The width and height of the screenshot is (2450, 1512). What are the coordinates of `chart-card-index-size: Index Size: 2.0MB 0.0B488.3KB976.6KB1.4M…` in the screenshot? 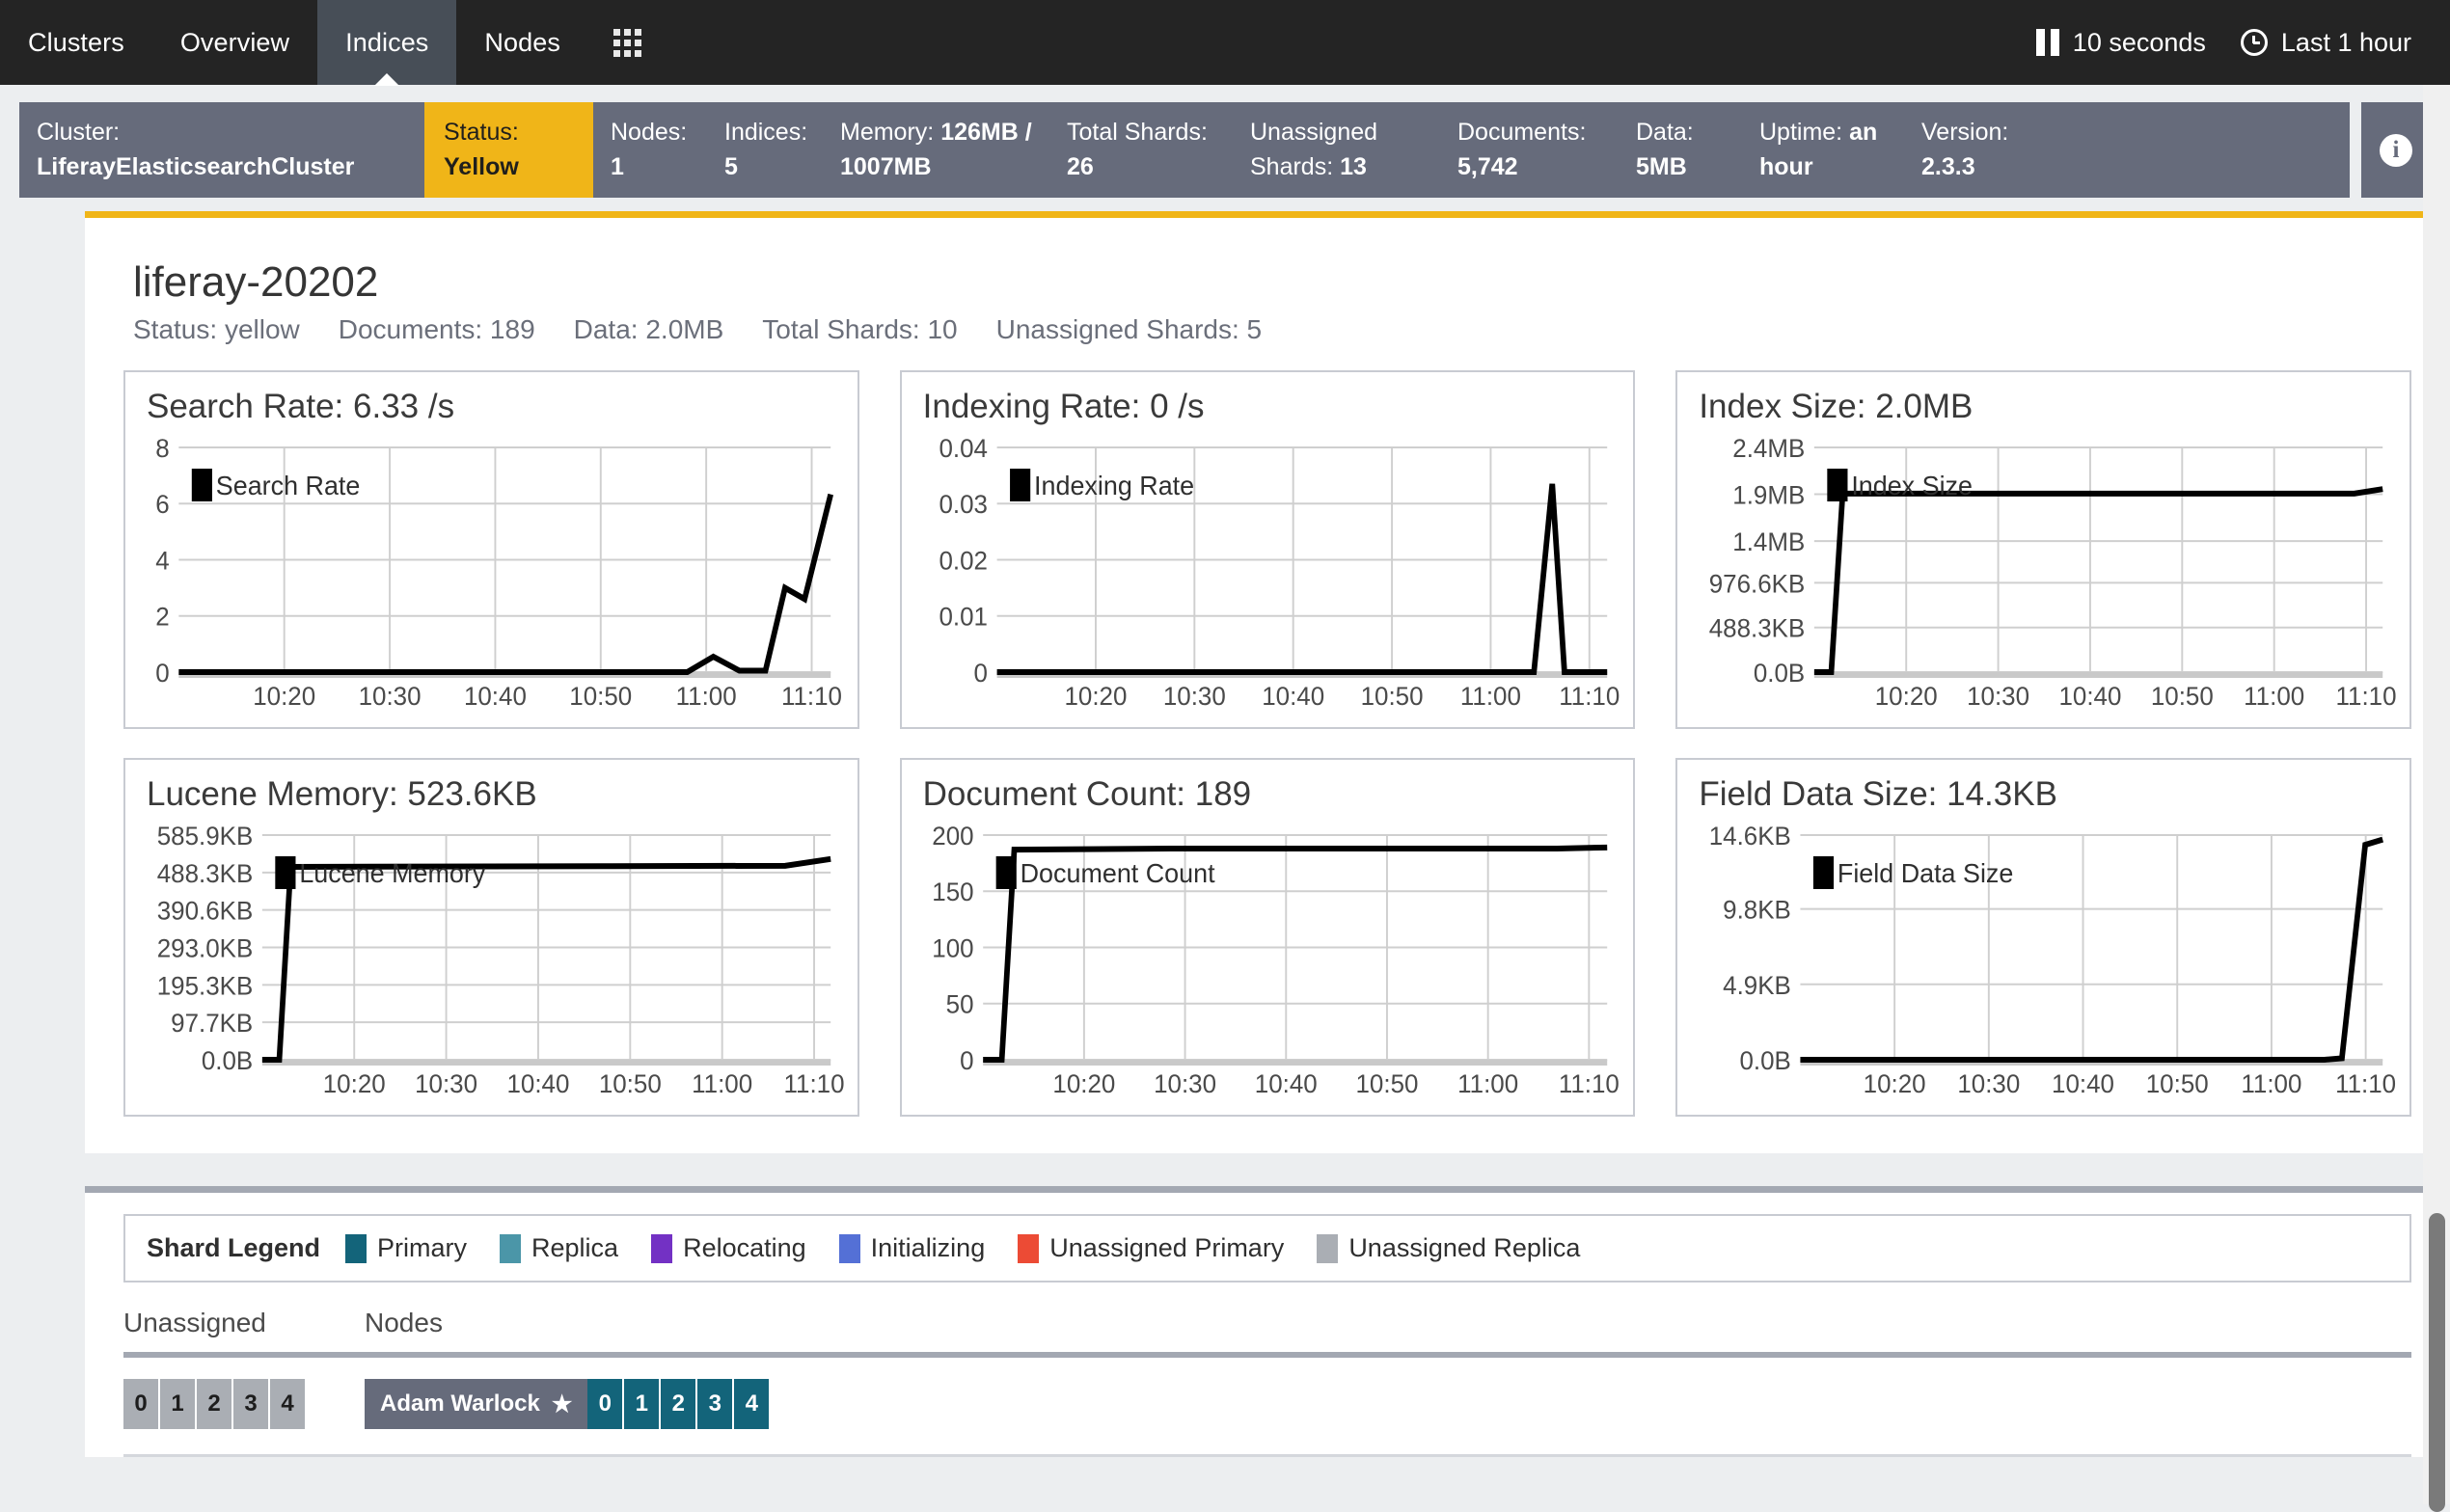 It's located at (2043, 549).